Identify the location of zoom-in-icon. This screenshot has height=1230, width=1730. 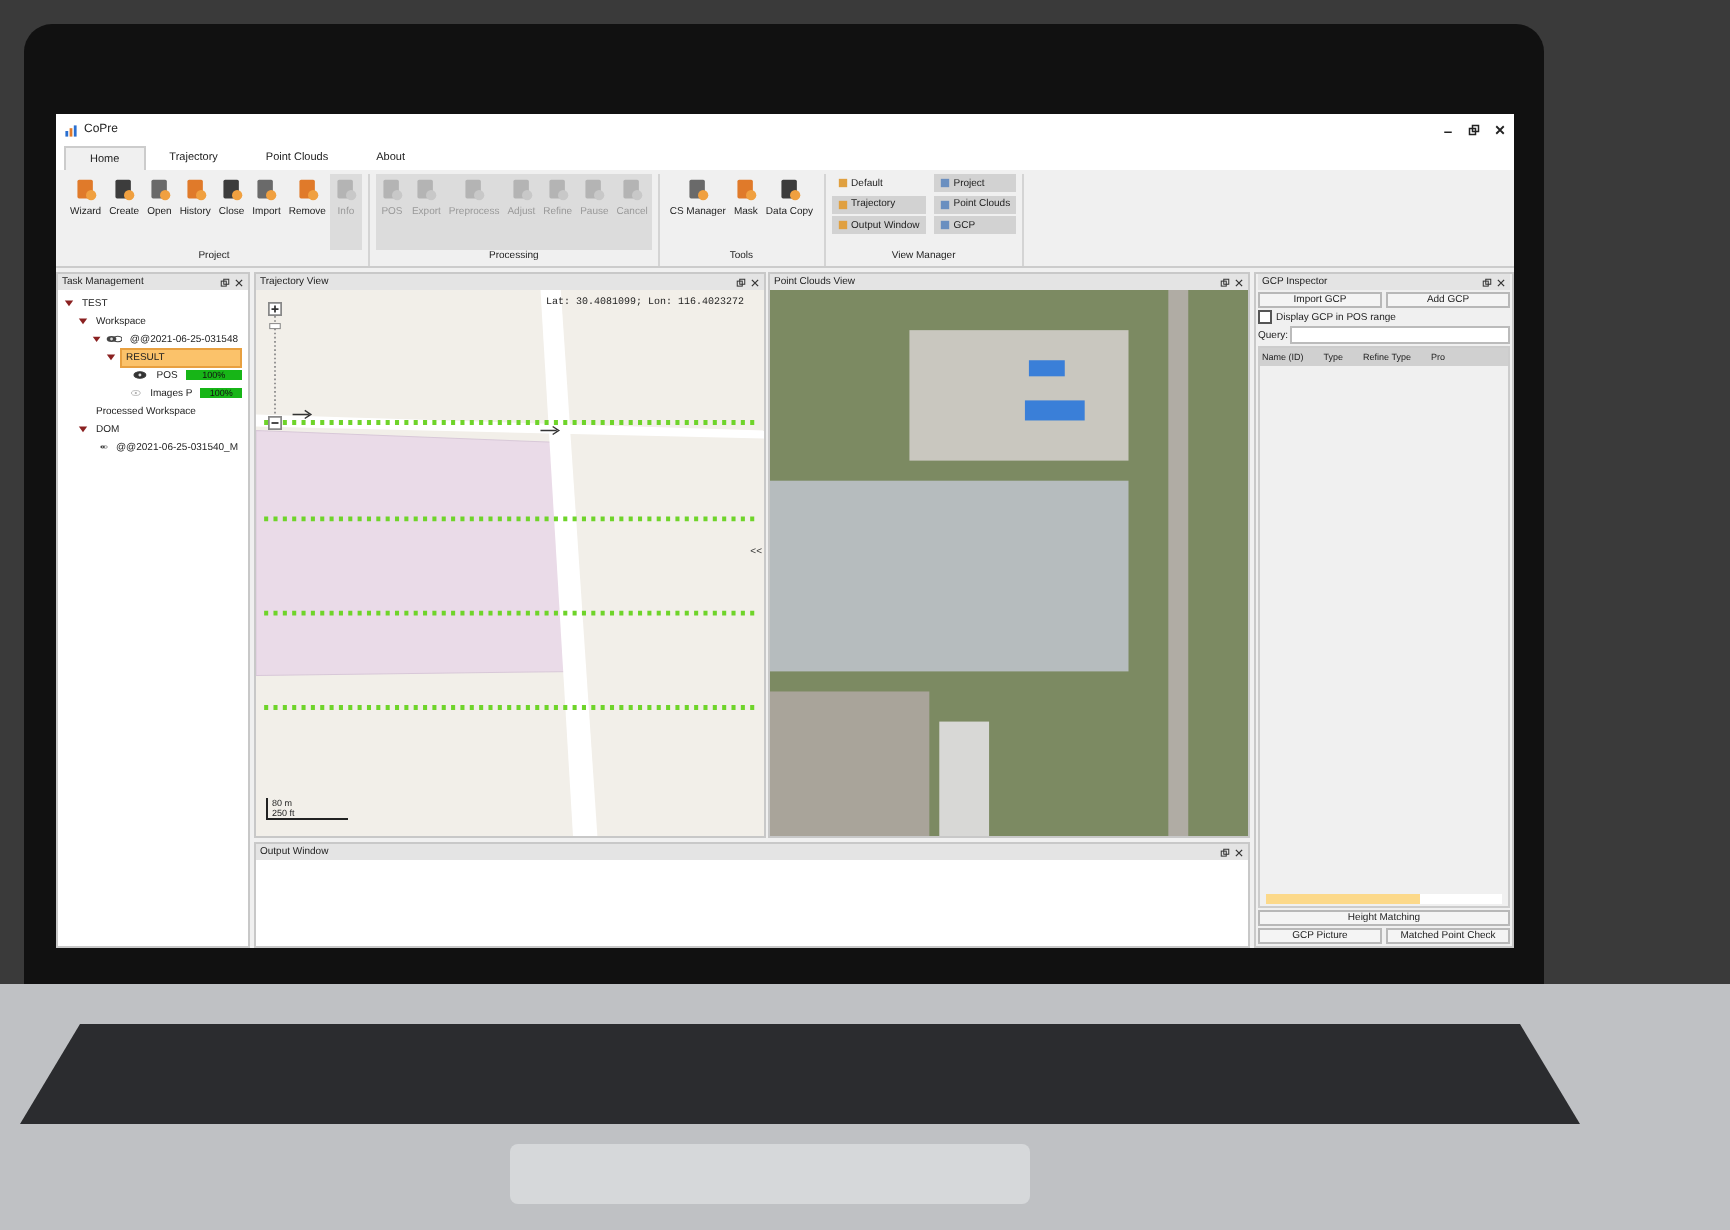
(275, 309).